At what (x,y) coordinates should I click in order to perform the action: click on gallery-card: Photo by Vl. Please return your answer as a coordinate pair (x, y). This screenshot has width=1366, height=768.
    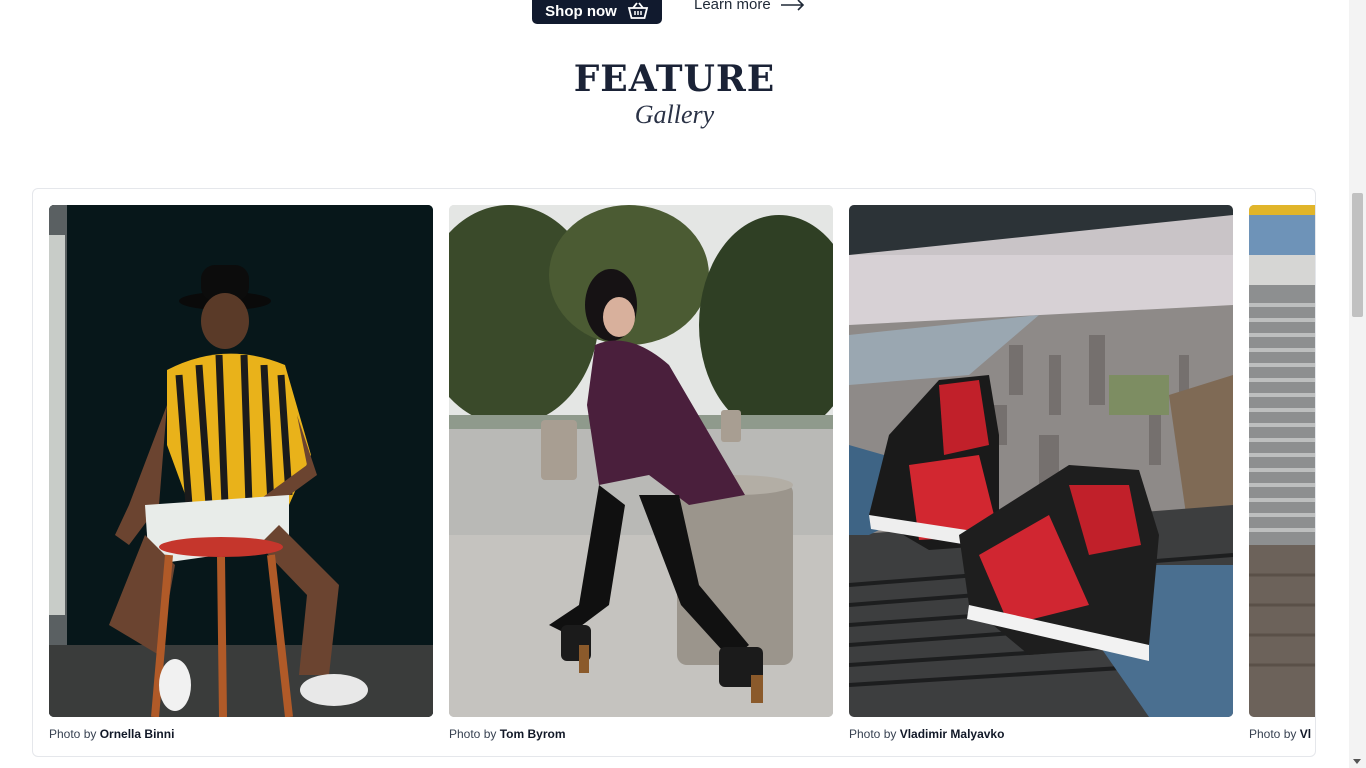
    Looking at the image, I should click on (1282, 473).